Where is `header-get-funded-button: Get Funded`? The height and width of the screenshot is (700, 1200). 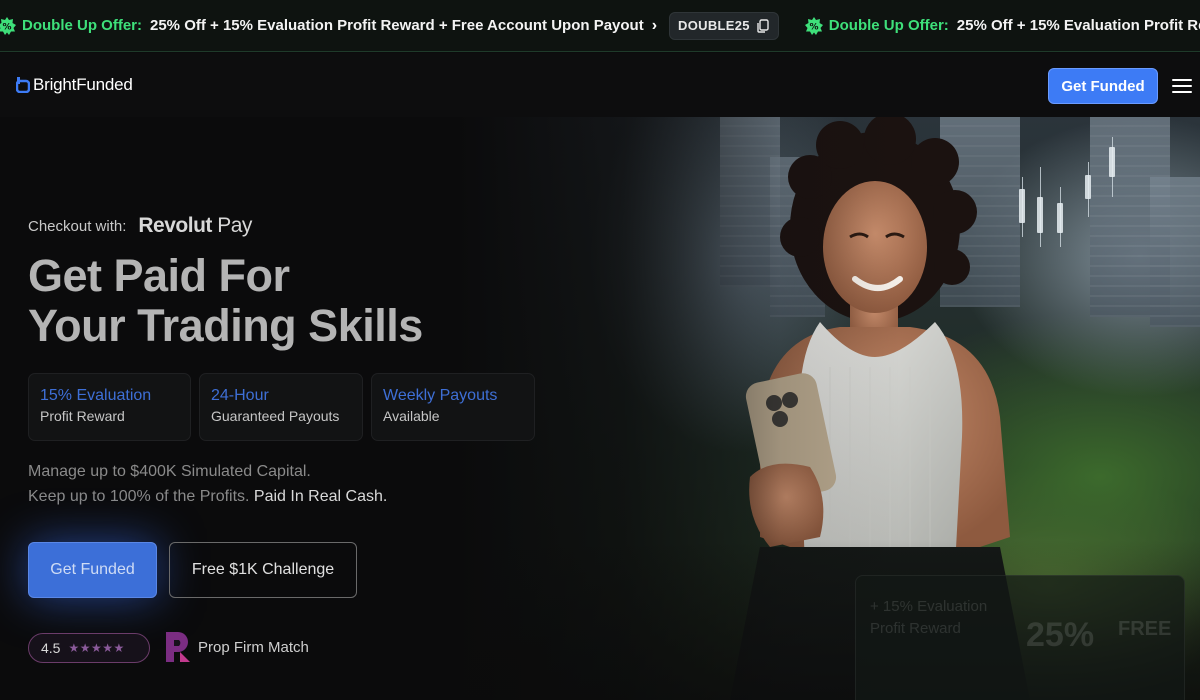
header-get-funded-button: Get Funded is located at coordinates (1103, 86).